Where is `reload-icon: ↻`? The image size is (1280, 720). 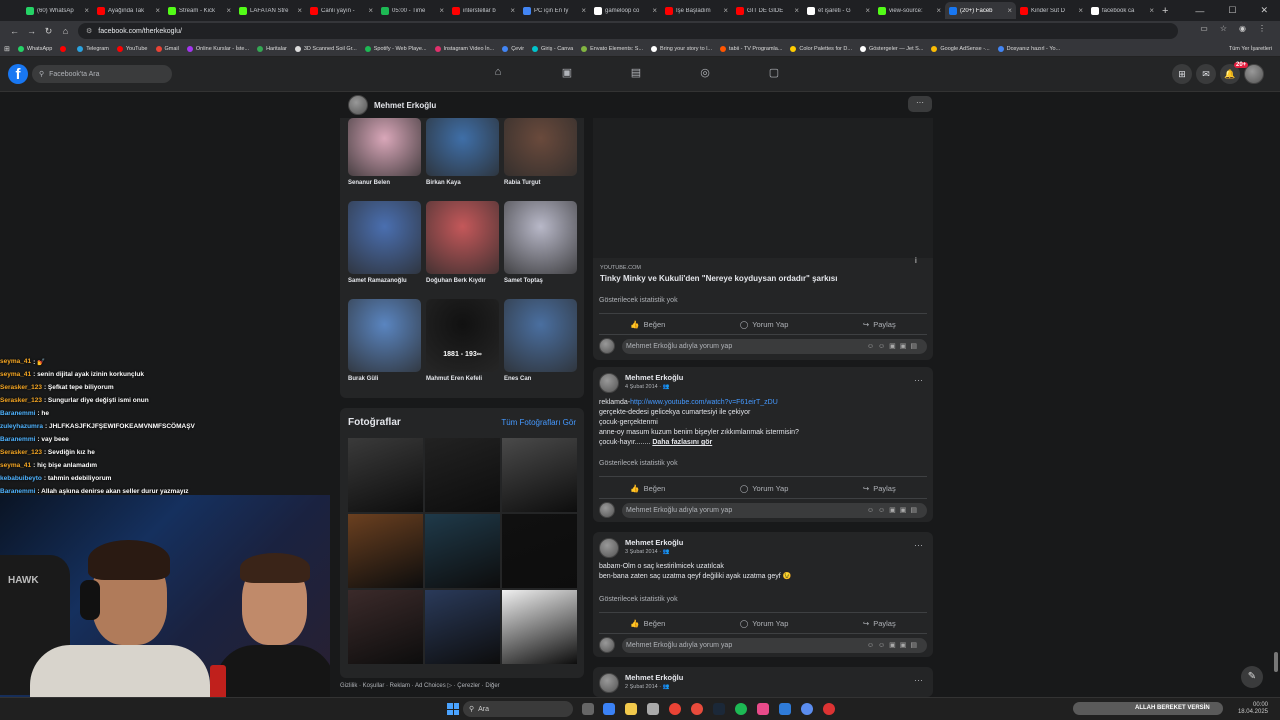
reload-icon: ↻ is located at coordinates (48, 31).